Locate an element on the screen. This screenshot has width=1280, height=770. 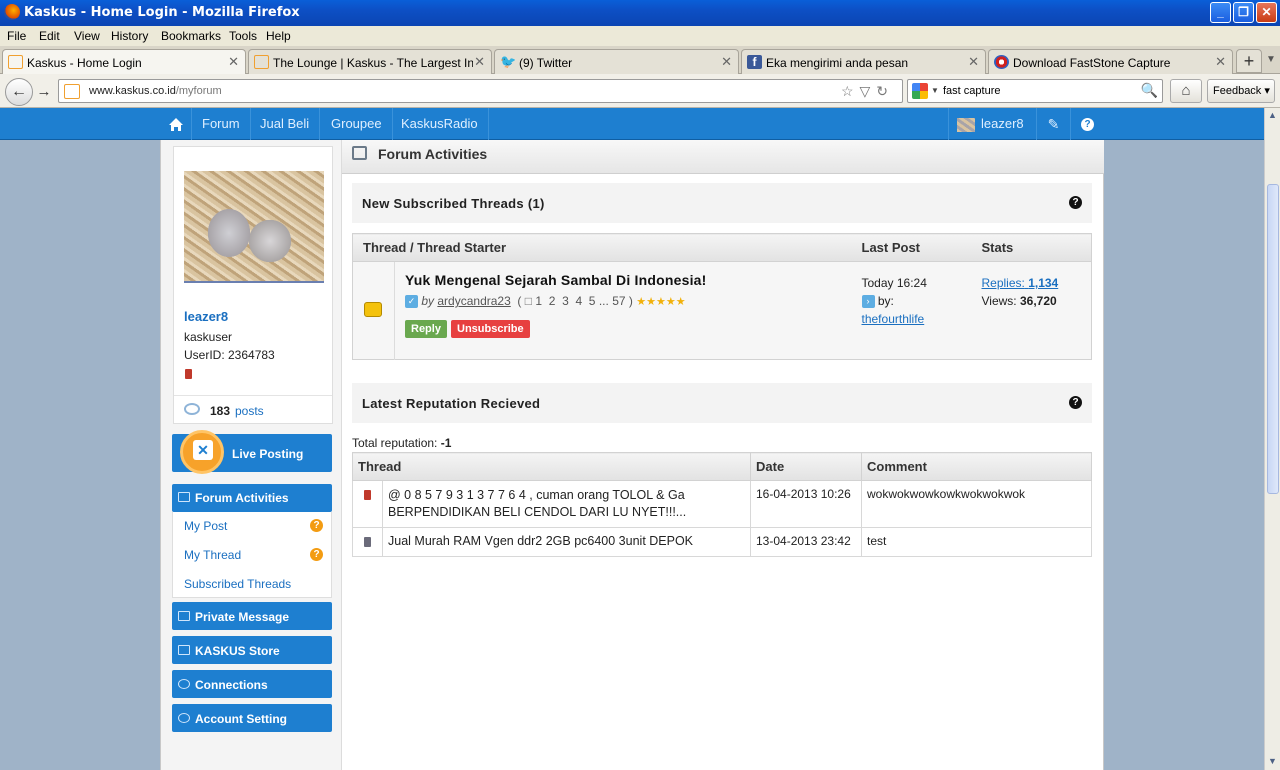
site-nav-forum: Forum is located at coordinates (221, 124).